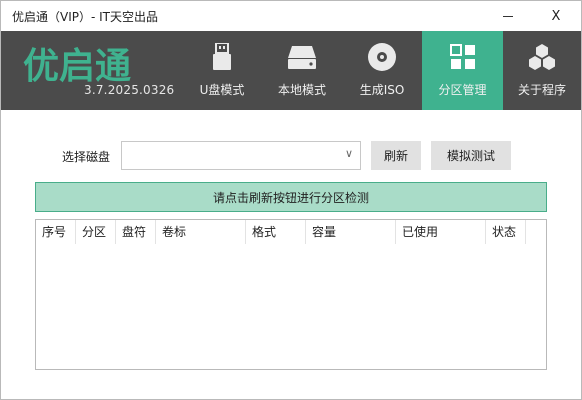  What do you see at coordinates (222, 57) in the screenshot?
I see `usb-drive-icon` at bounding box center [222, 57].